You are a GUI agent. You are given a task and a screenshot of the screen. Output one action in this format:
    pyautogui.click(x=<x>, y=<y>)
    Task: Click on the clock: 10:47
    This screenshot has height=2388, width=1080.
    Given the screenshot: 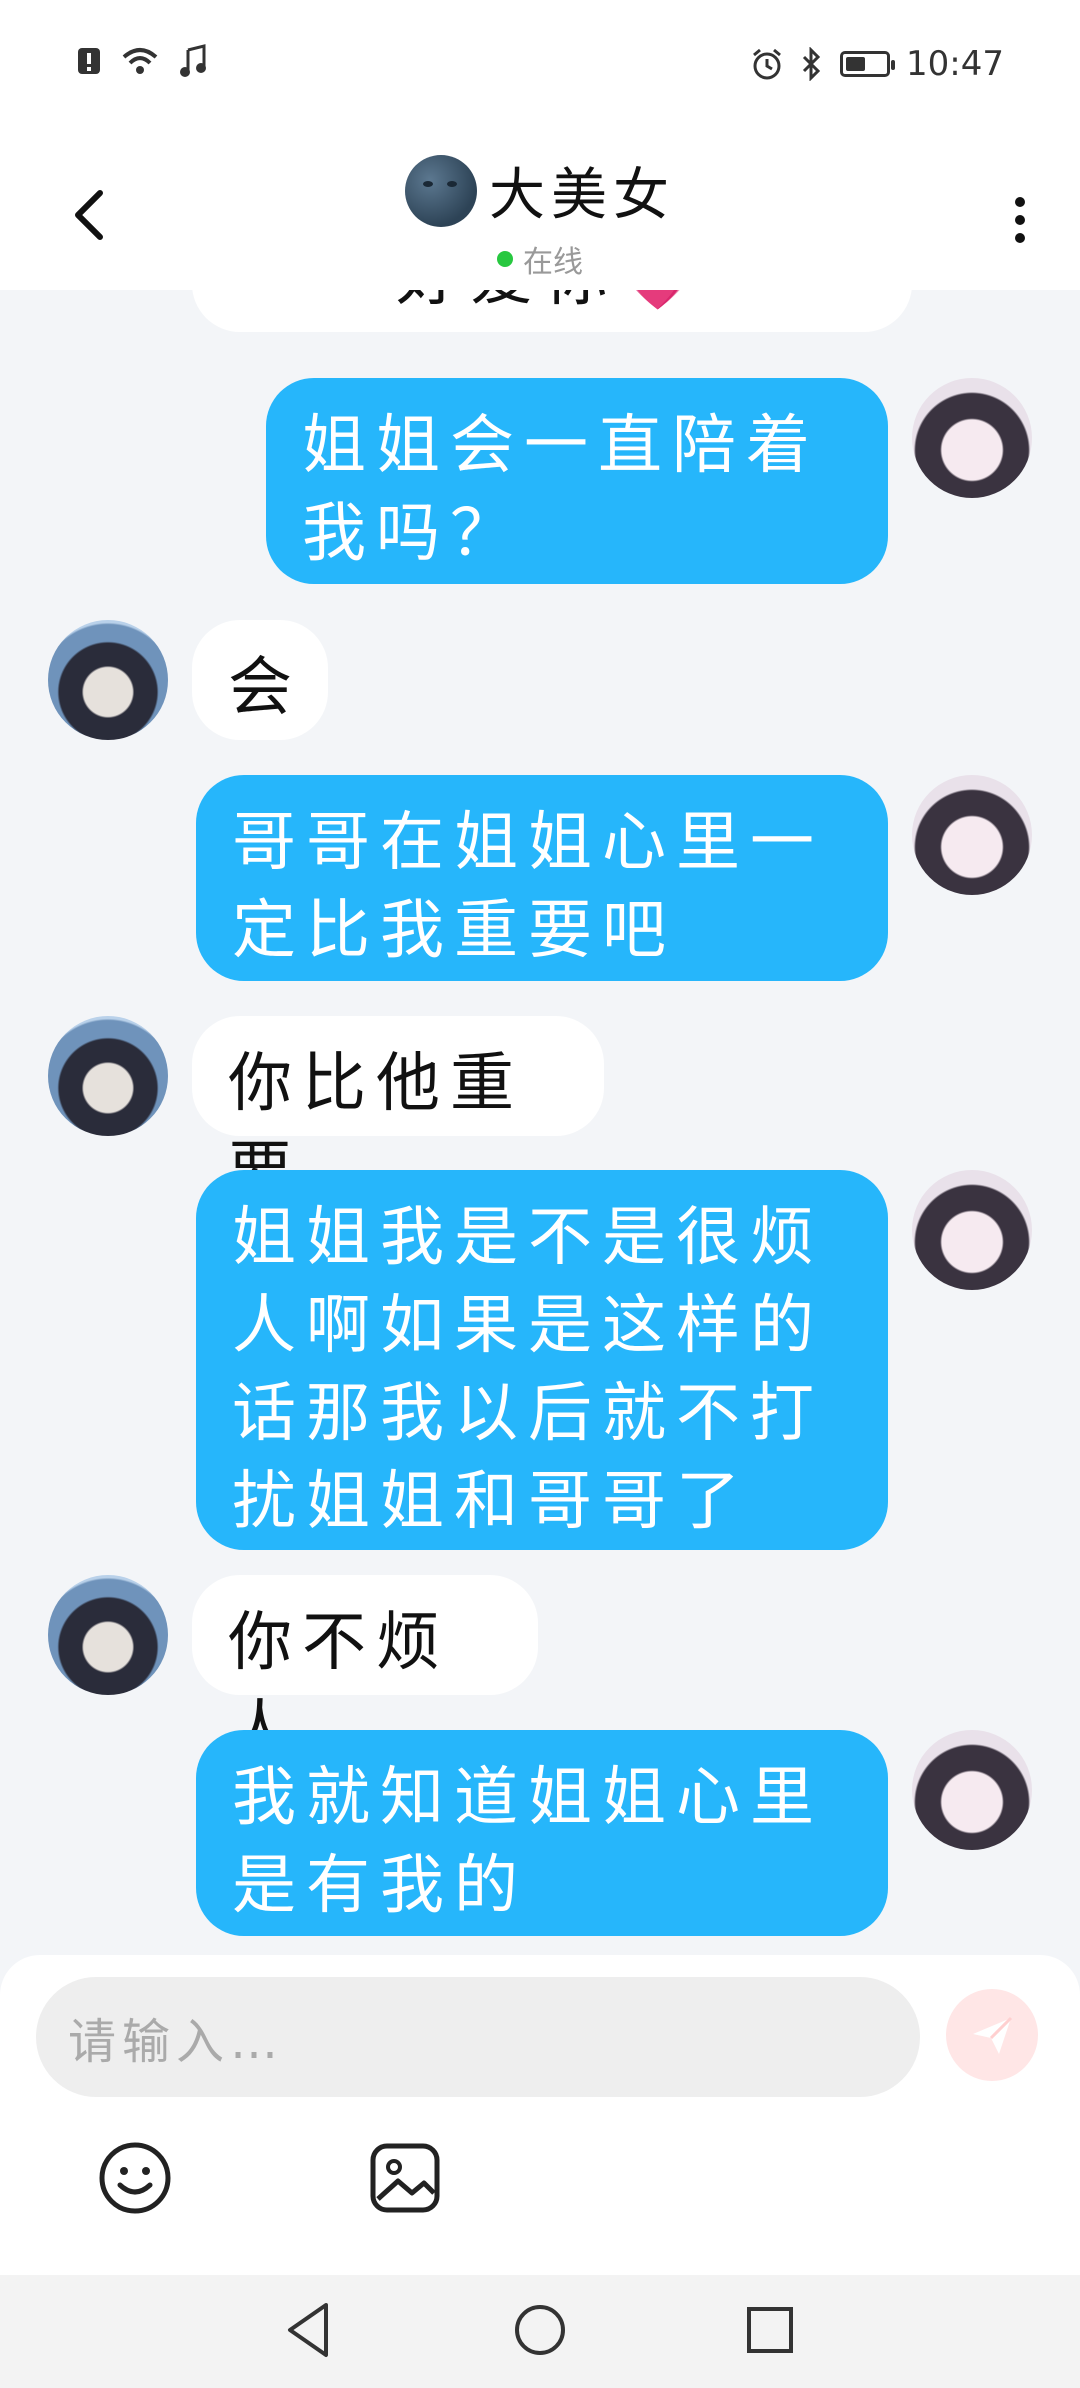 What is the action you would take?
    pyautogui.click(x=955, y=64)
    